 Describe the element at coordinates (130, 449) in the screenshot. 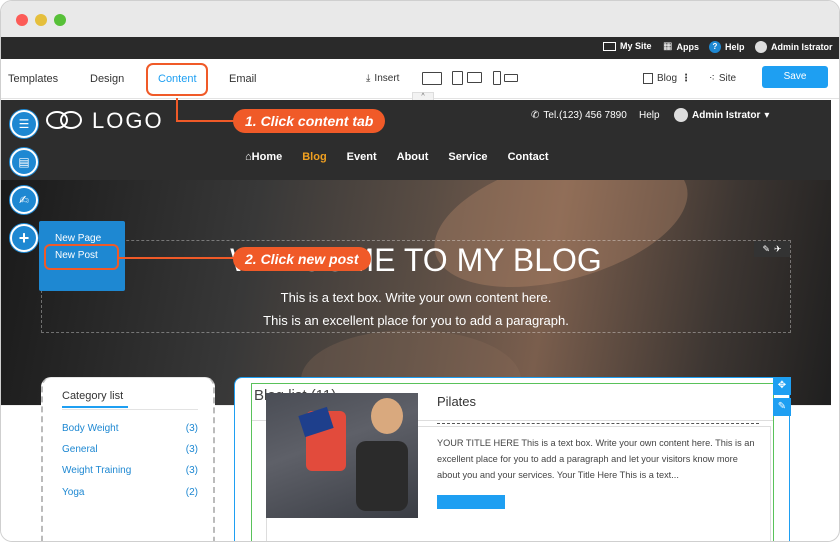

I see `category-item: General (3)` at that location.